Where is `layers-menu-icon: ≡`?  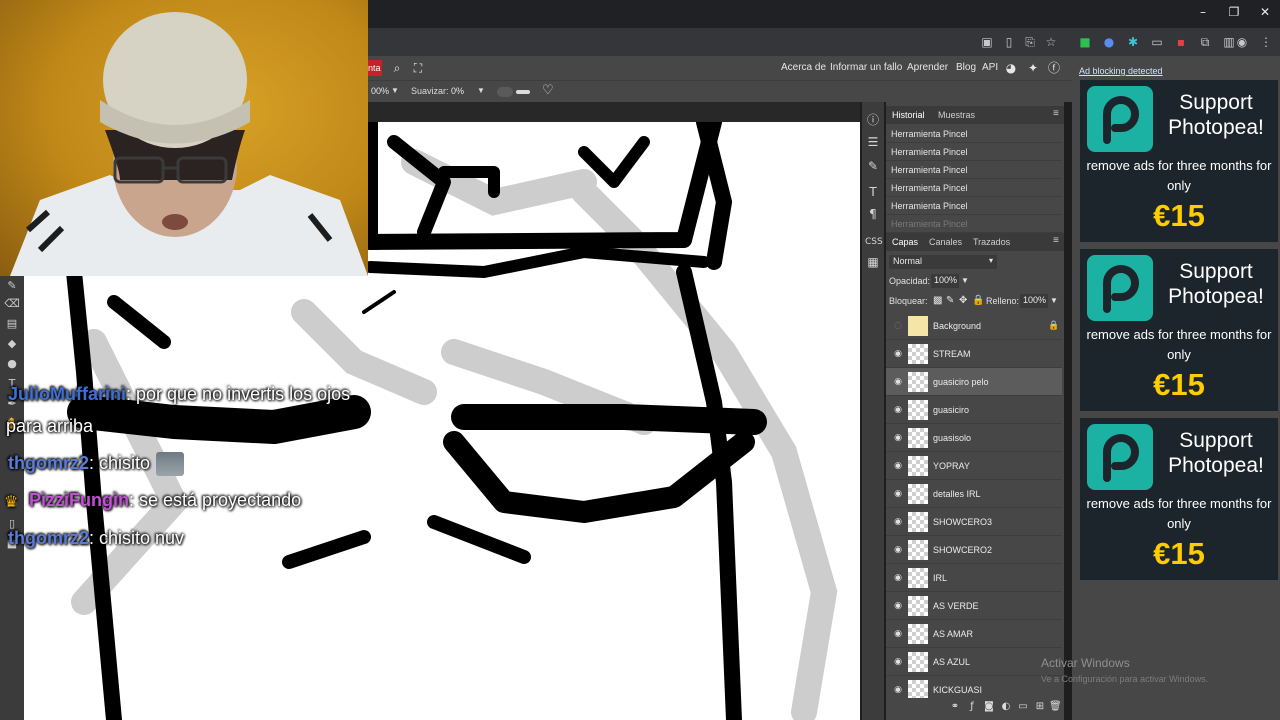 layers-menu-icon: ≡ is located at coordinates (1056, 240).